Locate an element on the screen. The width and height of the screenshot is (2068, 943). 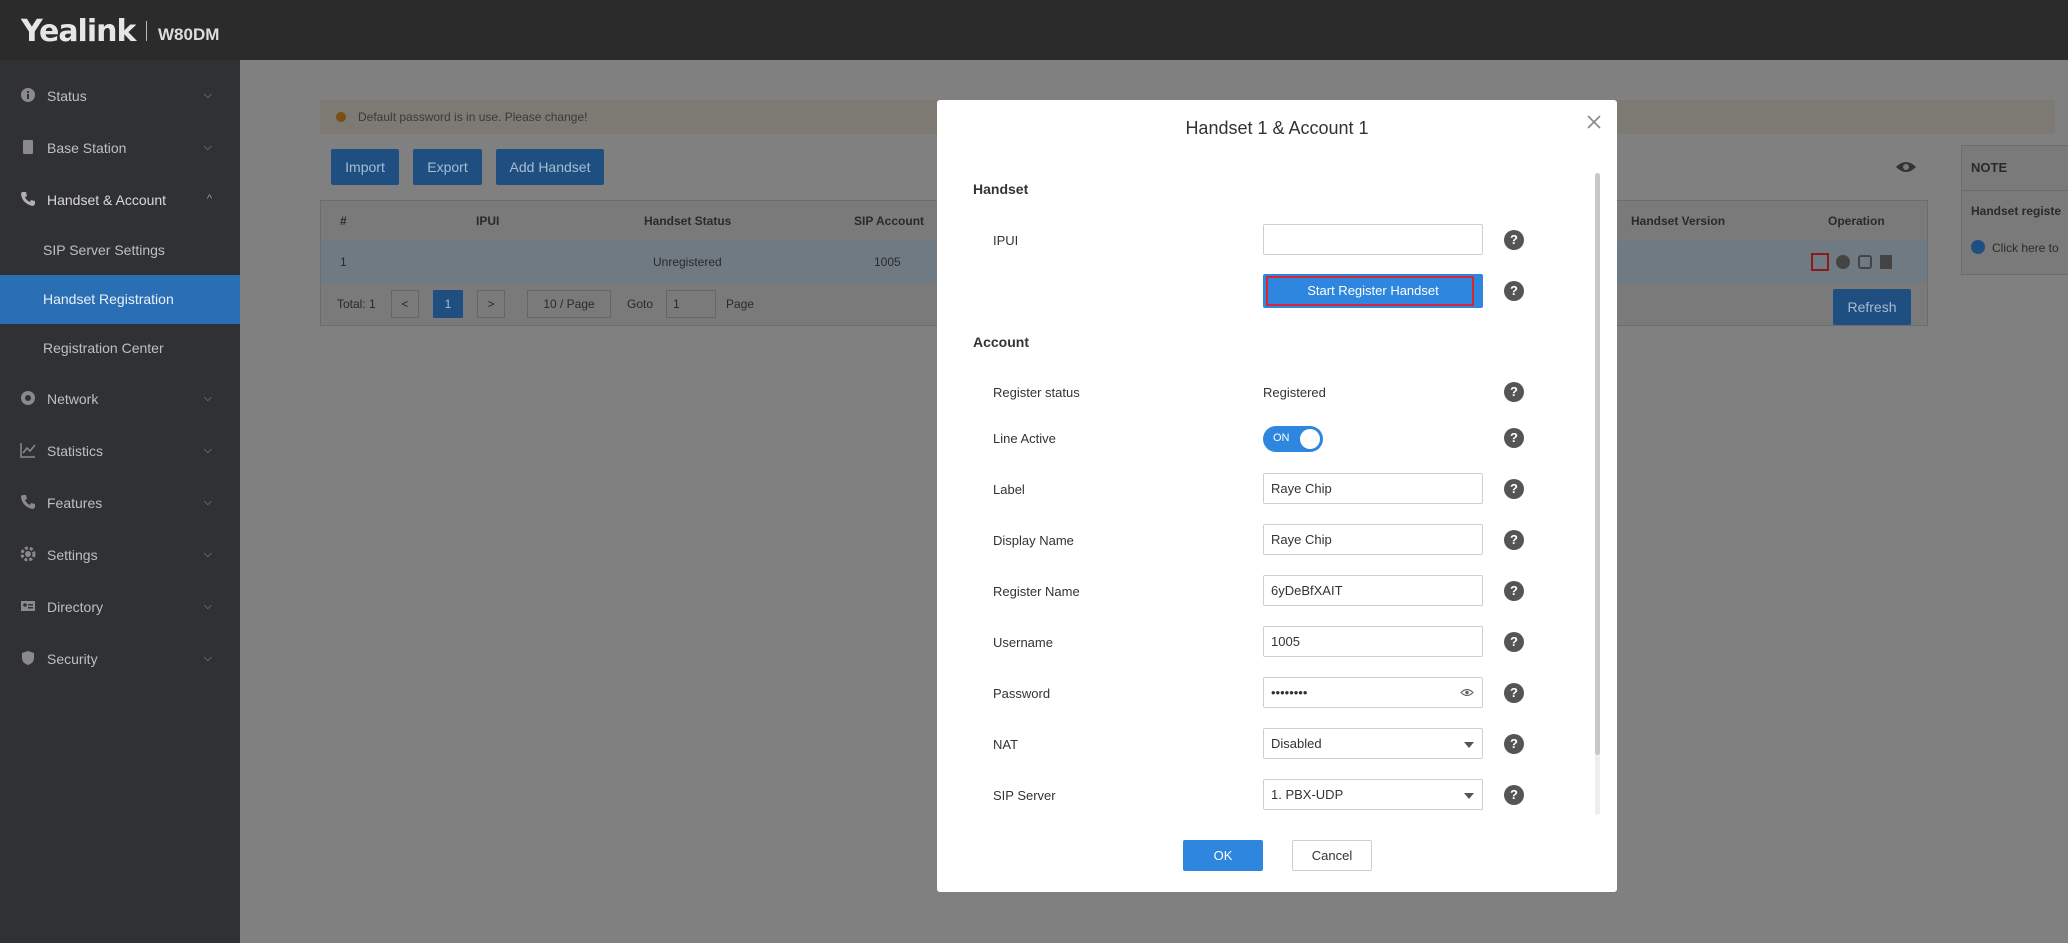
row-num: 1 is located at coordinates (343, 262).